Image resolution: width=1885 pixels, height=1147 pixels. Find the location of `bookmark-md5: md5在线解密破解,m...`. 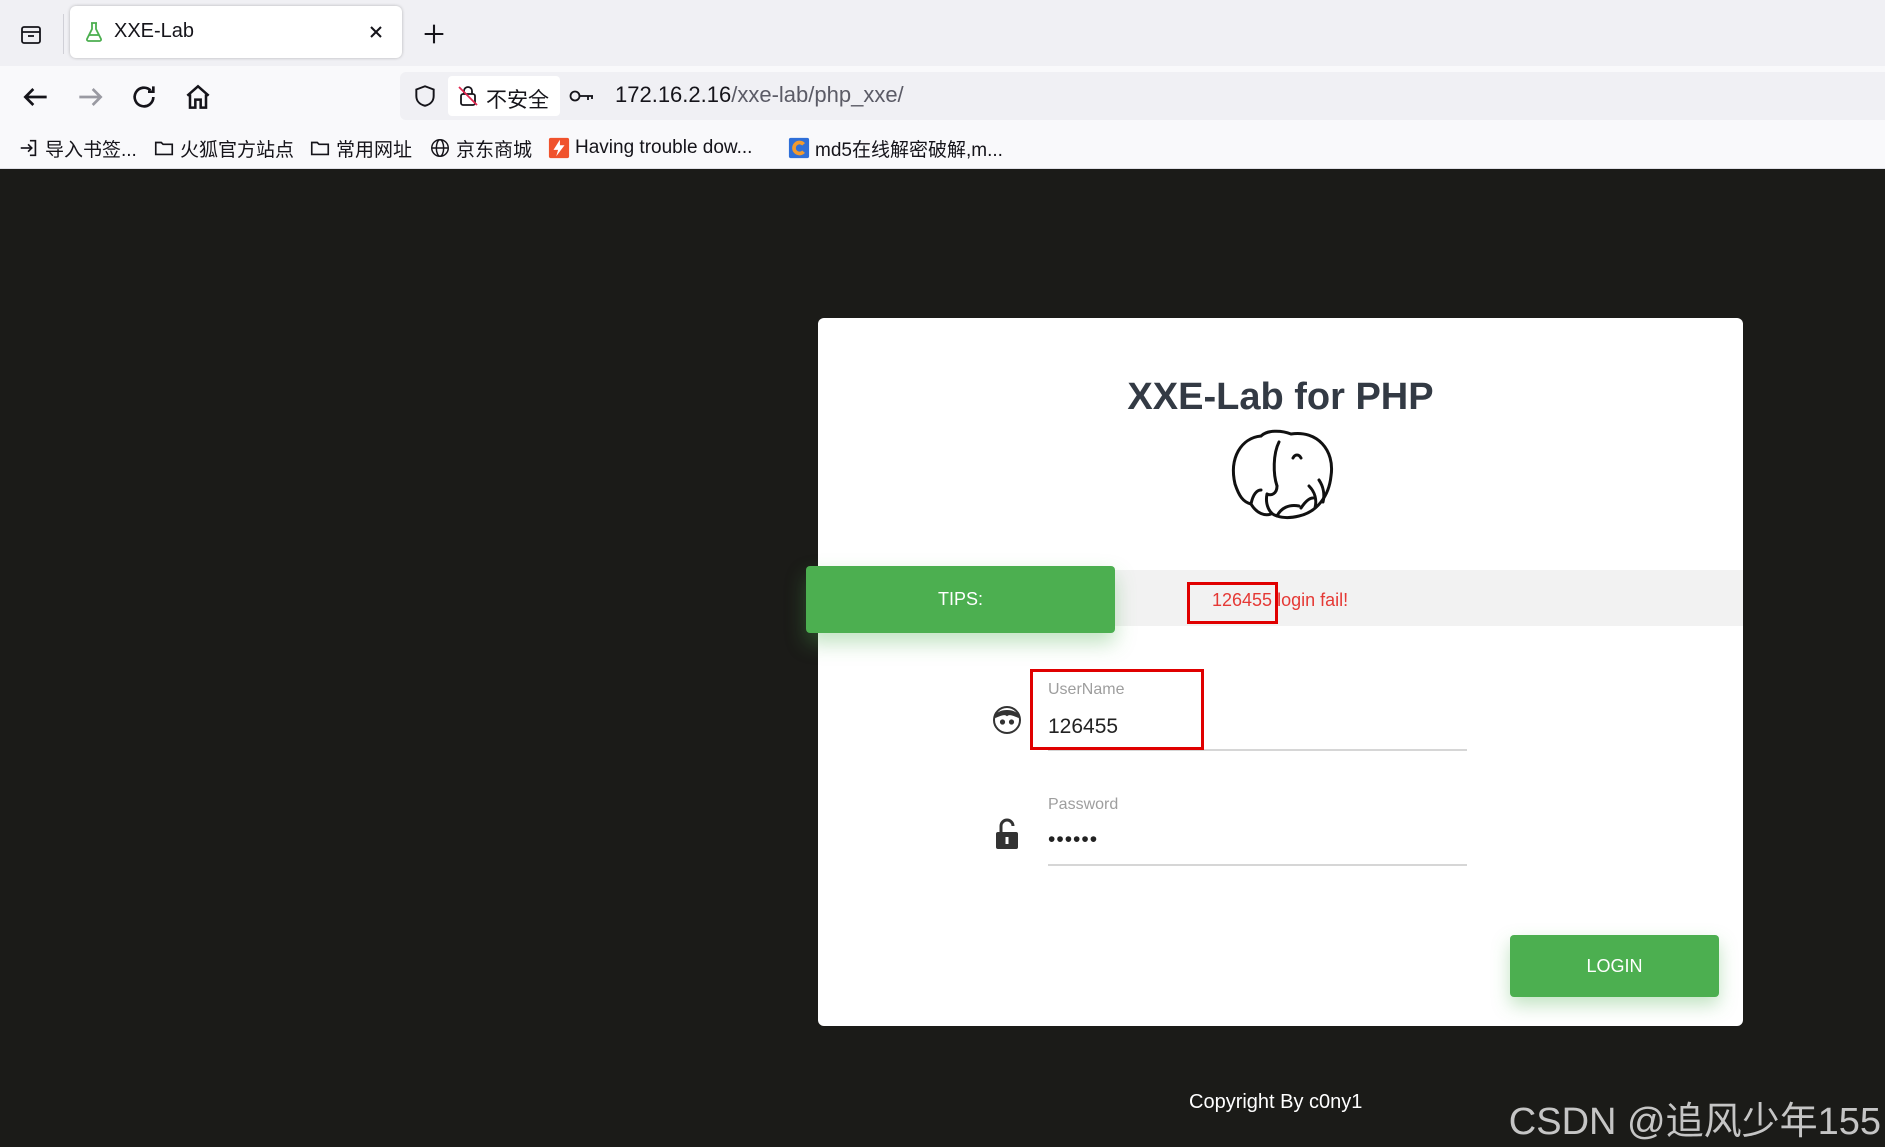

bookmark-md5: md5在线解密破解,m... is located at coordinates (895, 148).